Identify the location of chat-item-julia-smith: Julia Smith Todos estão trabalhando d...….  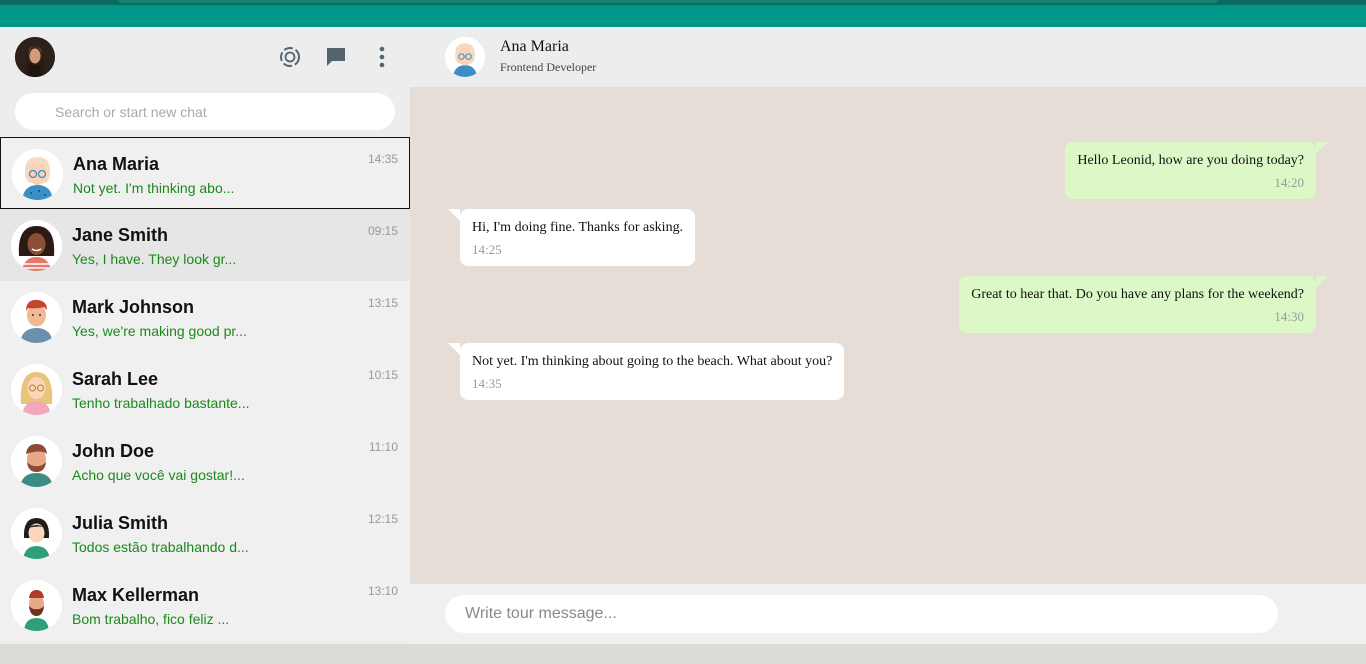
(205, 533).